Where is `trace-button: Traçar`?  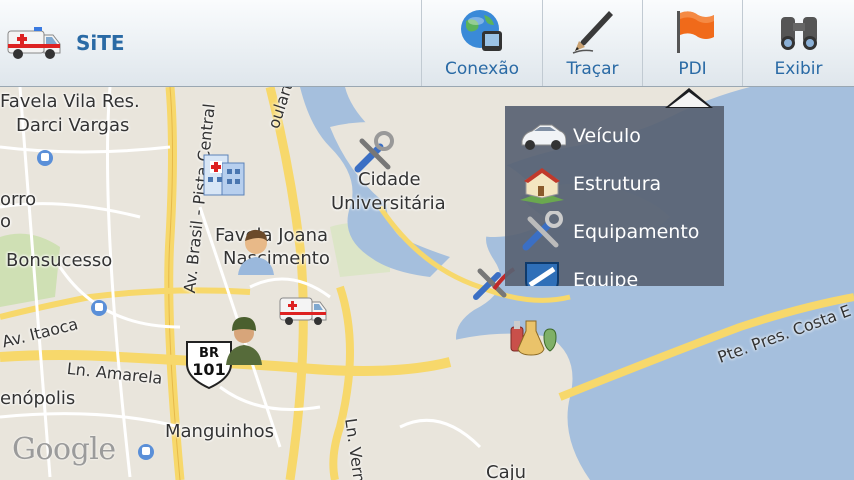
trace-button: Traçar is located at coordinates (592, 43).